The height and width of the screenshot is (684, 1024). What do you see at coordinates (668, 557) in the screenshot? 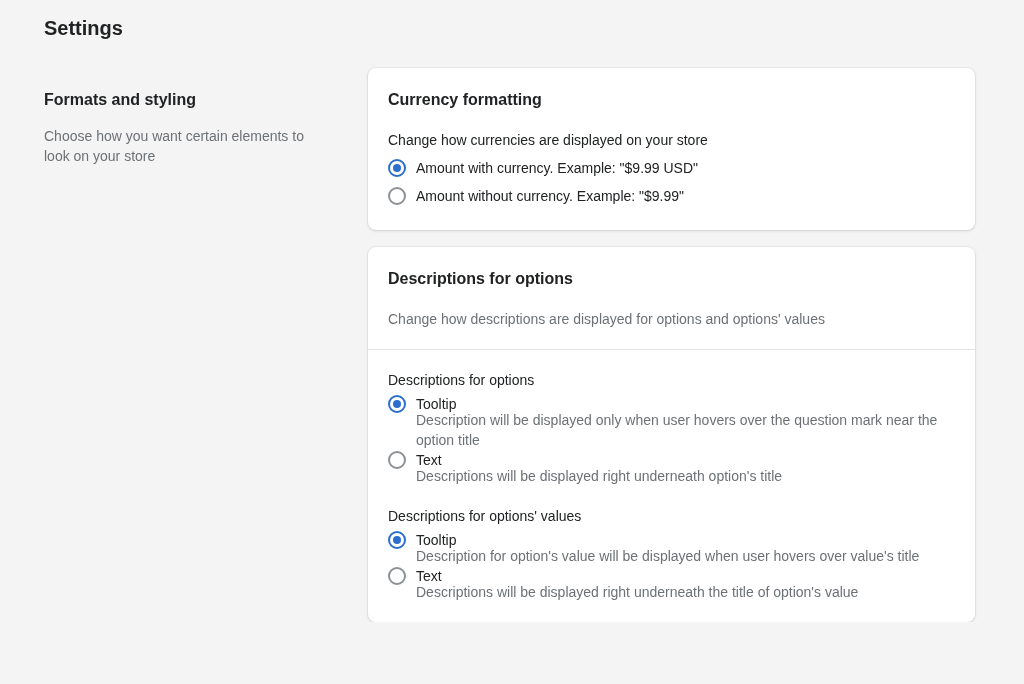
I see `option-description: Description for option's value will be displayed when user hovers over value's title` at bounding box center [668, 557].